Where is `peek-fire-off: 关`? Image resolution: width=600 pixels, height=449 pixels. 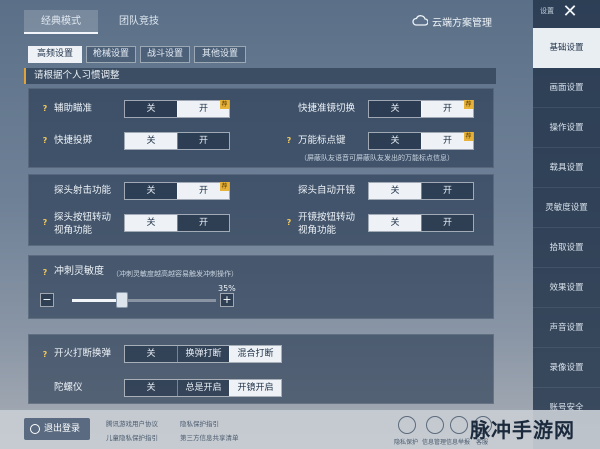
peek-fire-off: 关 is located at coordinates (151, 191).